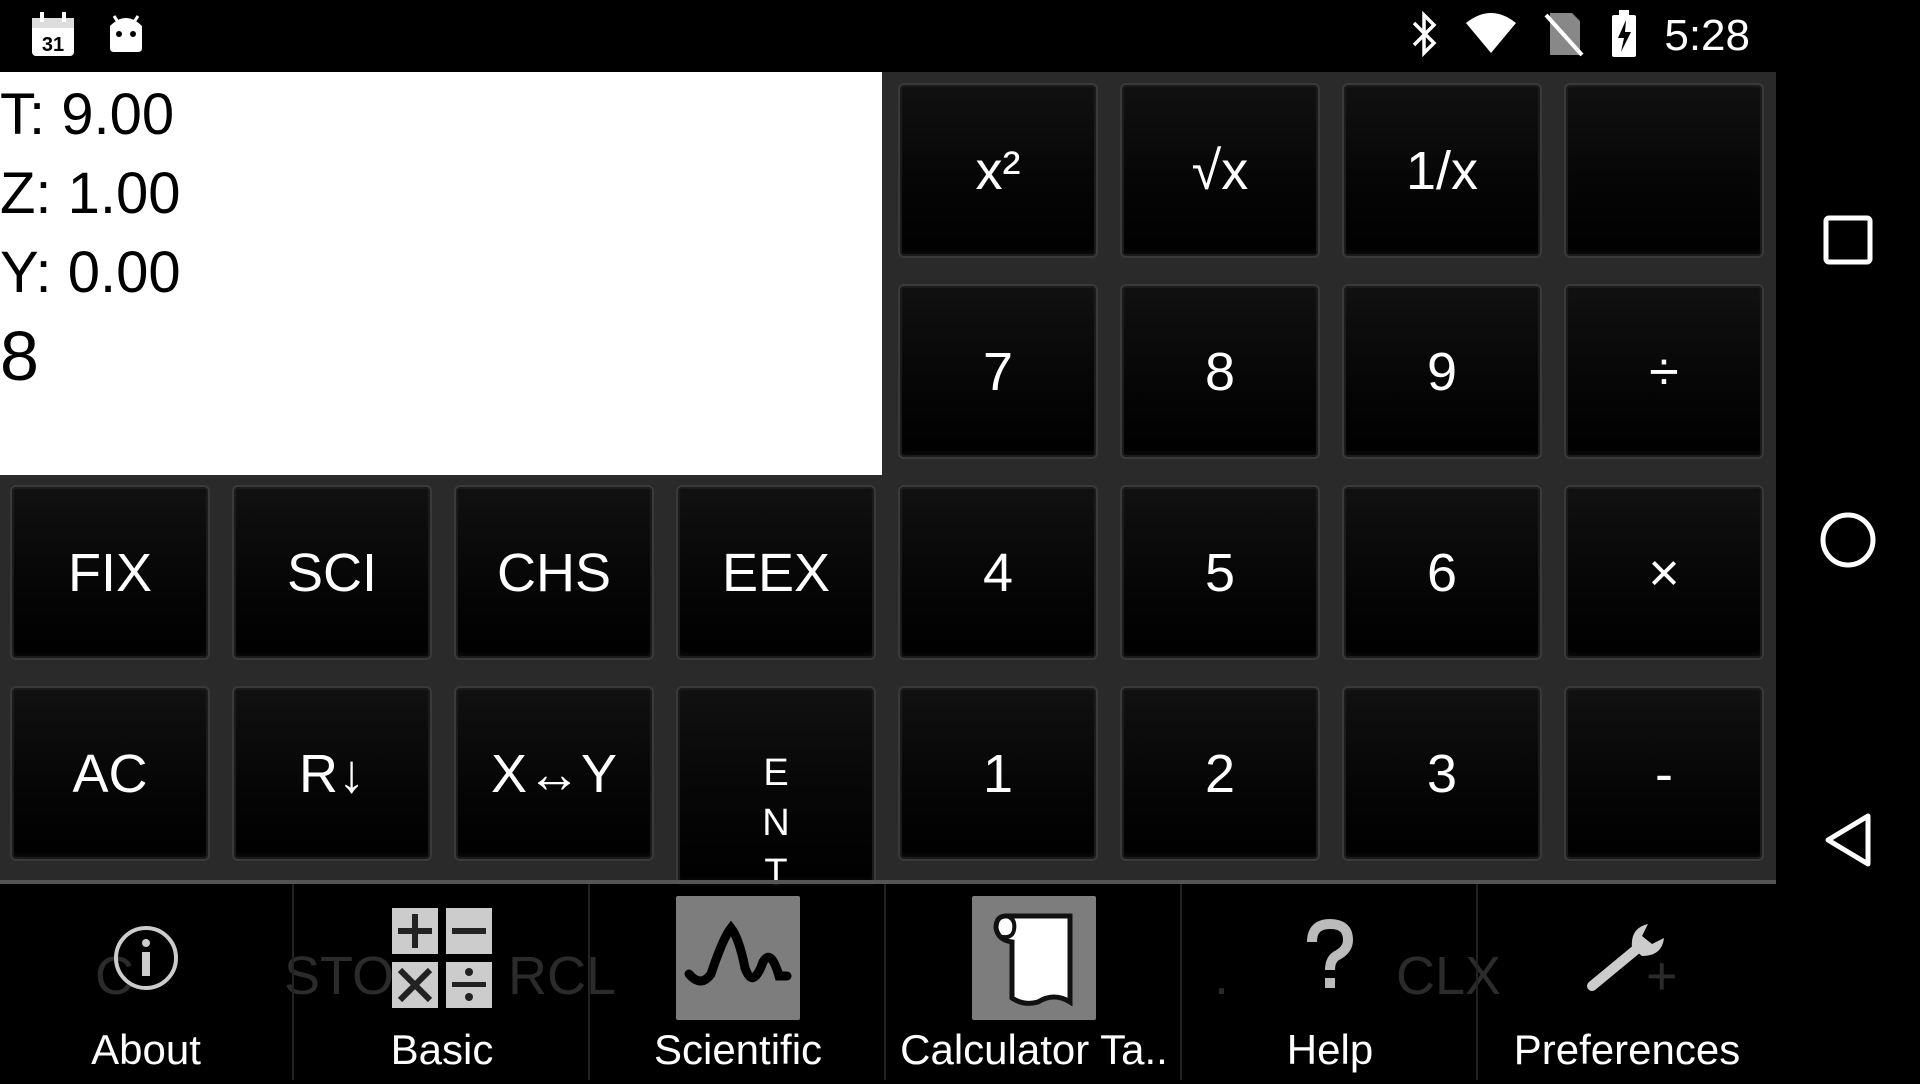  I want to click on back-triangle-icon, so click(1848, 840).